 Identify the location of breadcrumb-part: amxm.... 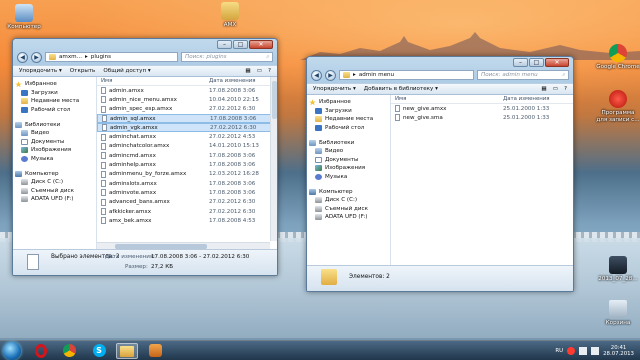
(70, 57).